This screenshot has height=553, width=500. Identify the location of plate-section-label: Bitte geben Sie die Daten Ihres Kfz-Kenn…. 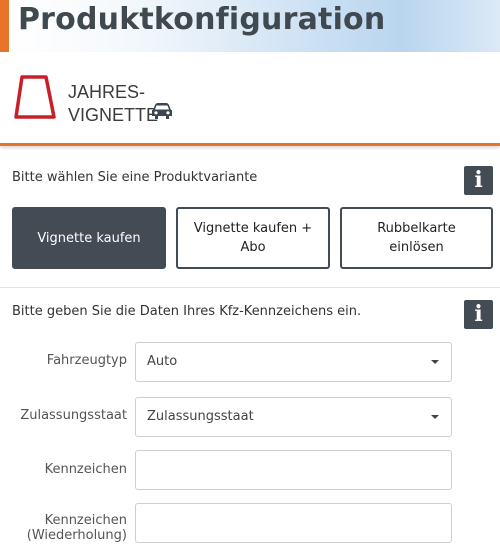
(187, 311).